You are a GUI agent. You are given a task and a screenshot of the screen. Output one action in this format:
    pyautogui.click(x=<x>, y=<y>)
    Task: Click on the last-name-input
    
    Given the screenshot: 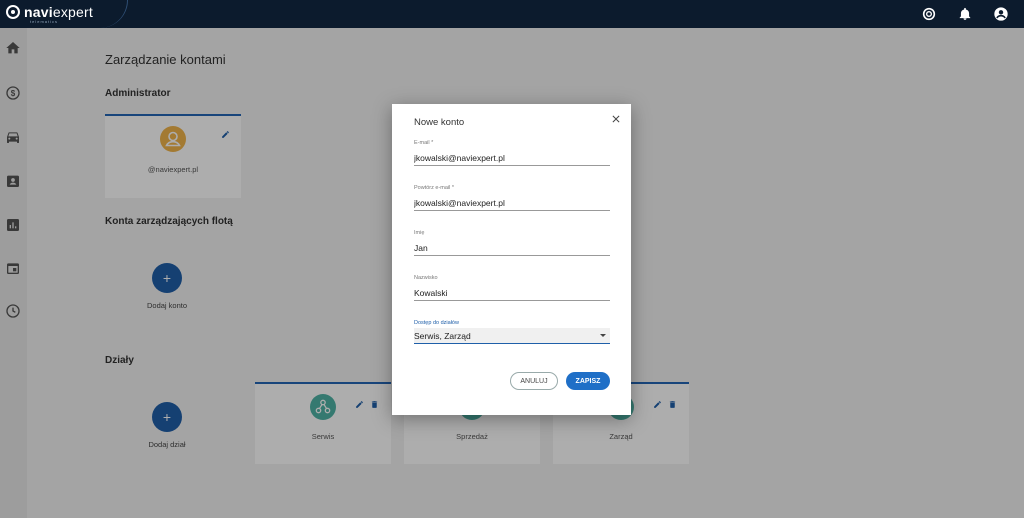 What is the action you would take?
    pyautogui.click(x=512, y=294)
    